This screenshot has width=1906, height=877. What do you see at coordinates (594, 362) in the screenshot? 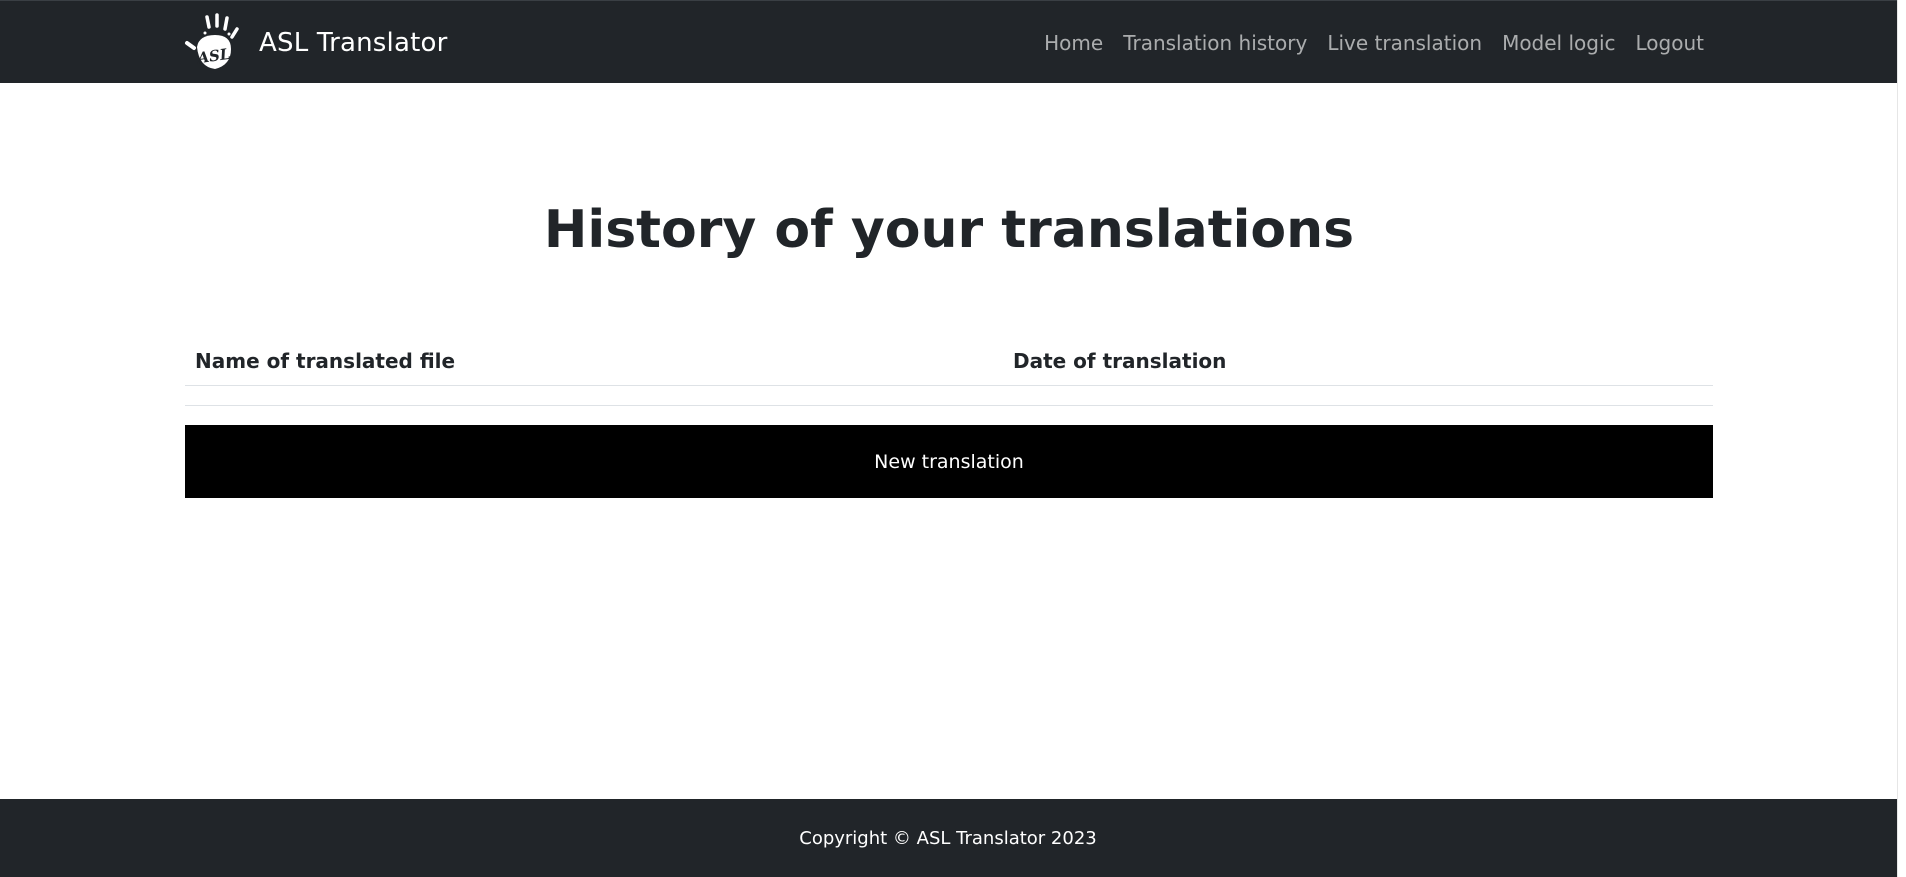
I see `column-header-file-name: Name of translated file` at bounding box center [594, 362].